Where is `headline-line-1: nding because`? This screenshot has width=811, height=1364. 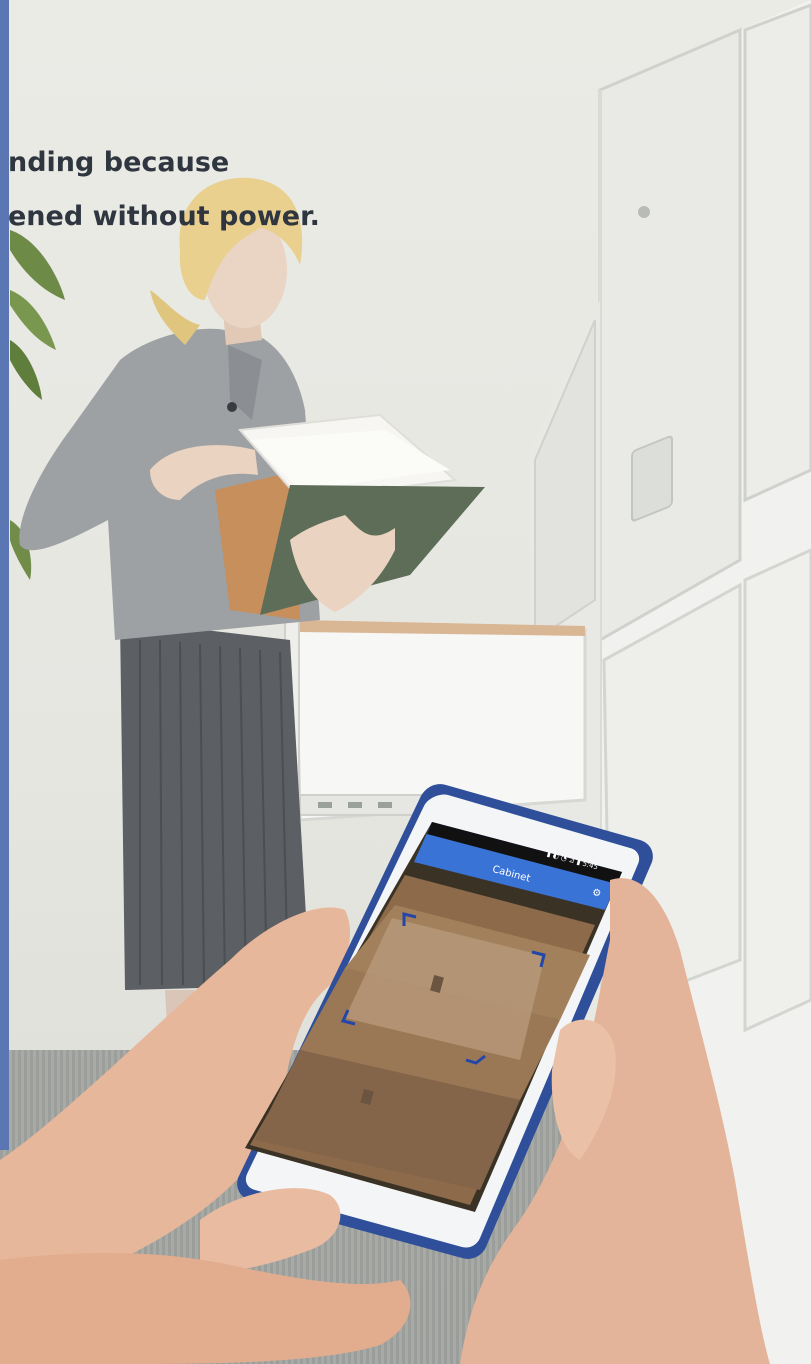
headline-line-1: nding because is located at coordinates (119, 162).